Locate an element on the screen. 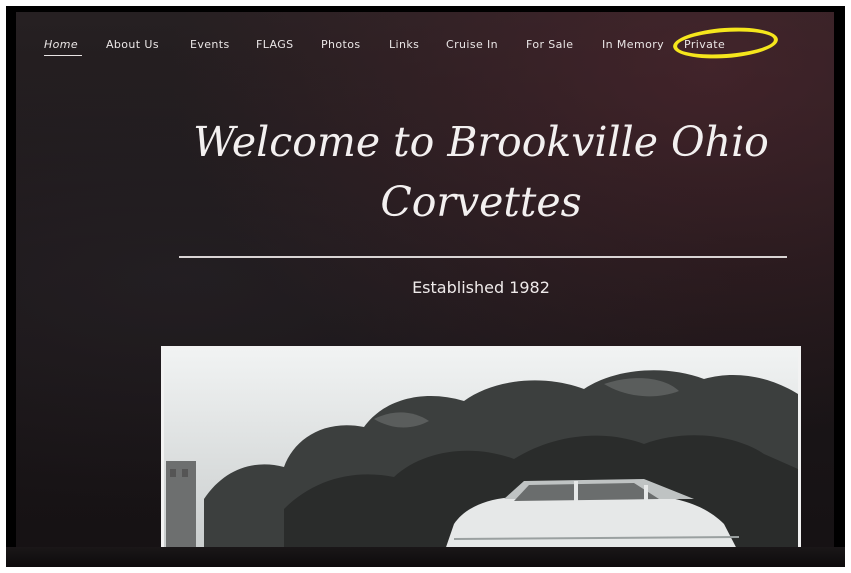  nav-about-us: About Us is located at coordinates (132, 44).